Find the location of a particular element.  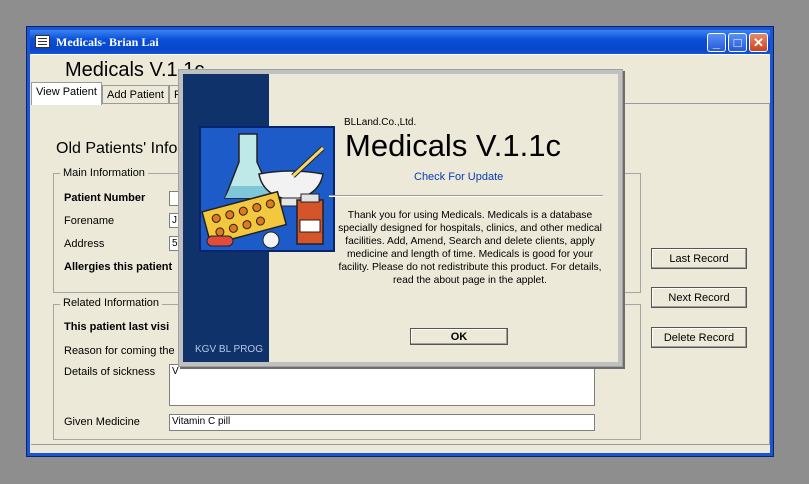

close-icon: ✕ is located at coordinates (758, 42).